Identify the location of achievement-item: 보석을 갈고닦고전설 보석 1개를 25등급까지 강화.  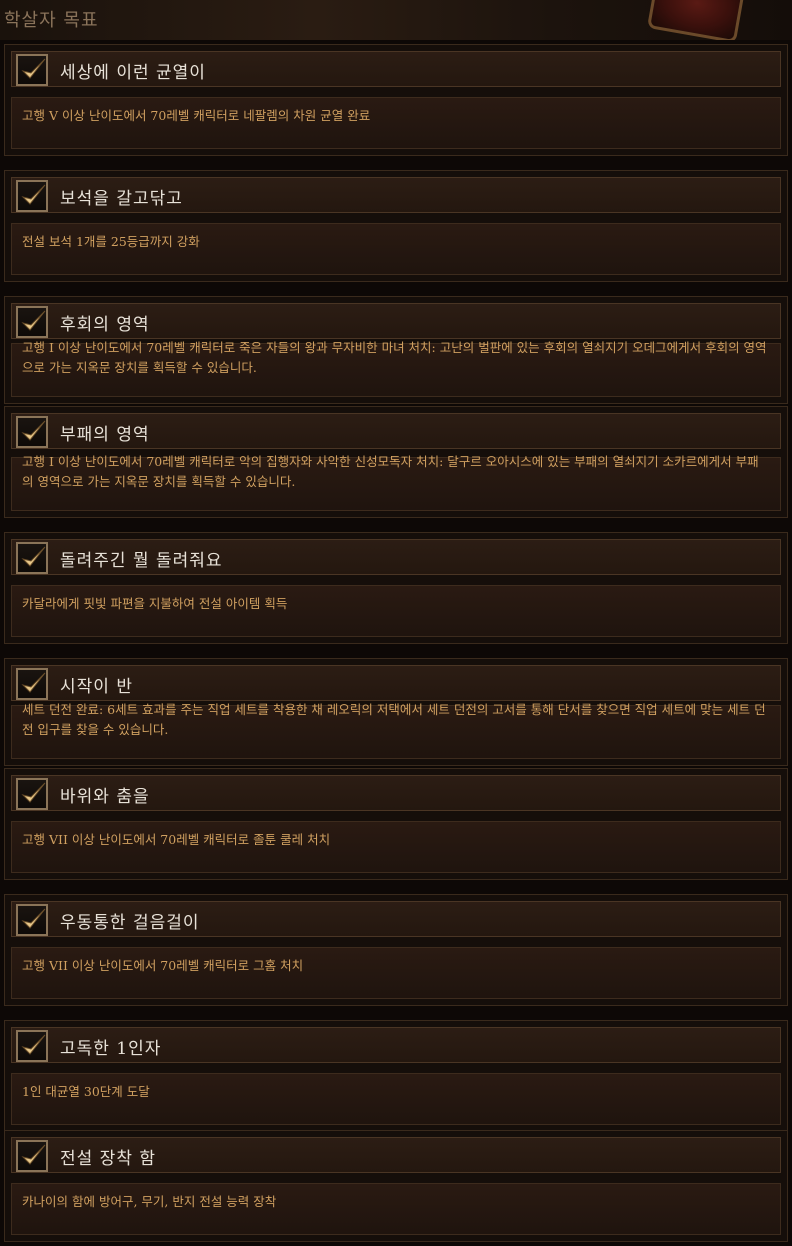
(396, 226).